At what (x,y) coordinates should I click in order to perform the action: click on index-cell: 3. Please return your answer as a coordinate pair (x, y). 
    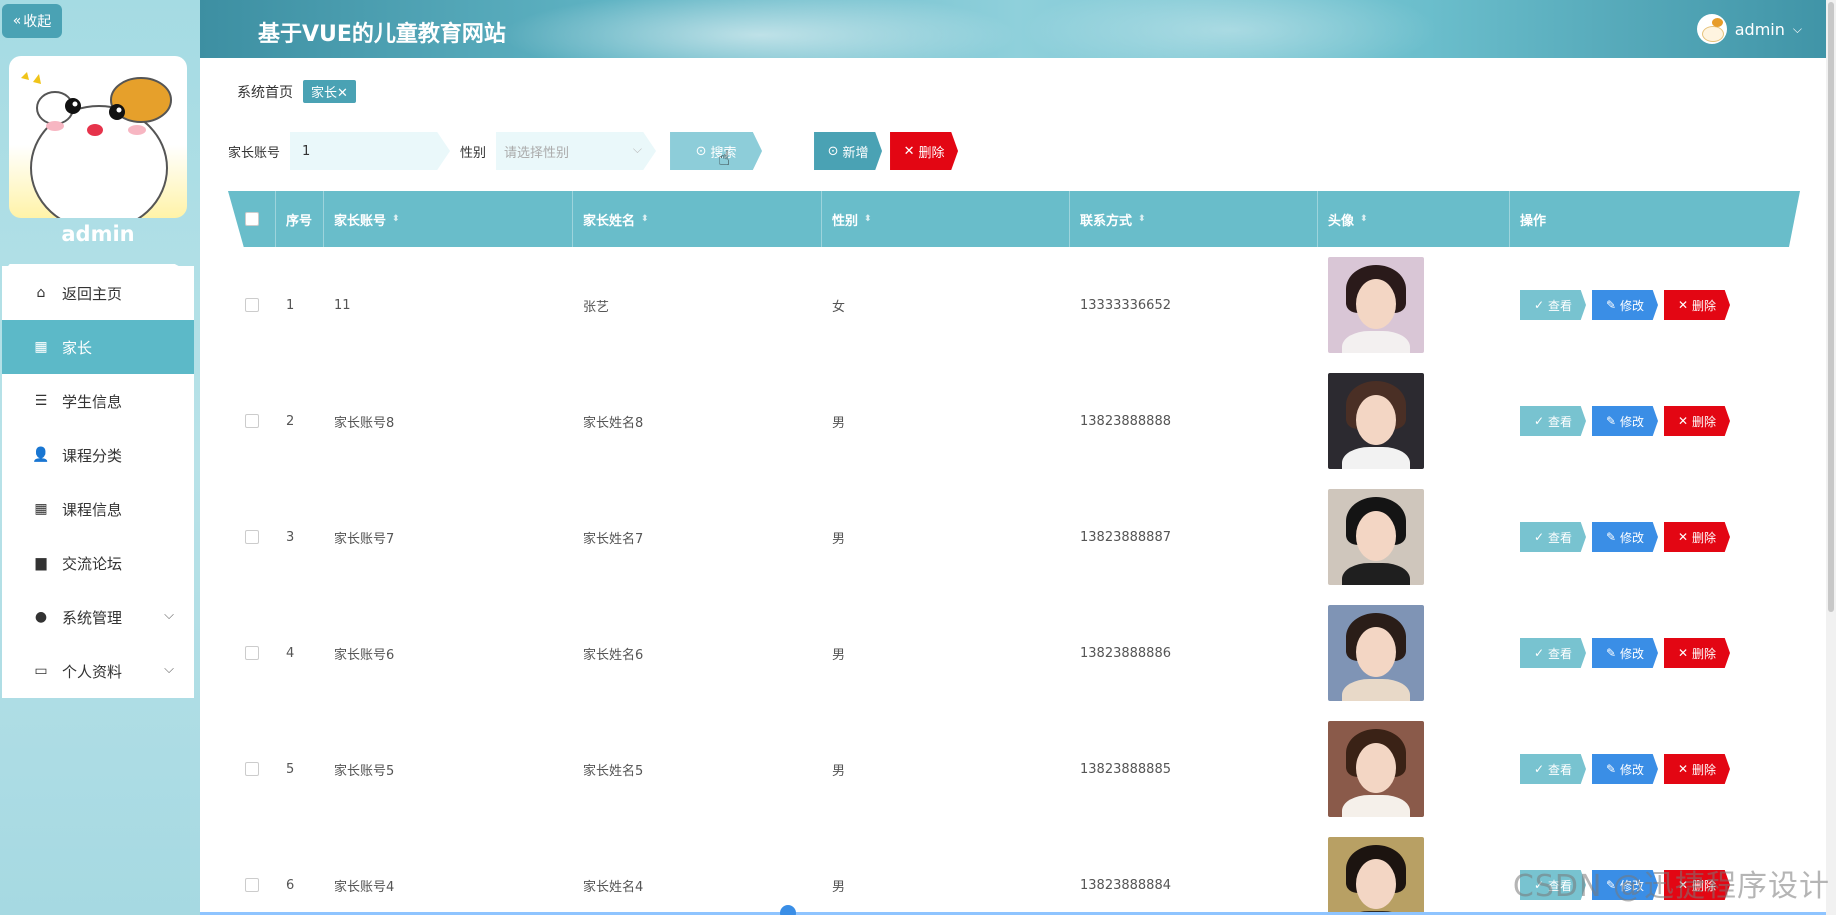
    Looking at the image, I should click on (290, 537).